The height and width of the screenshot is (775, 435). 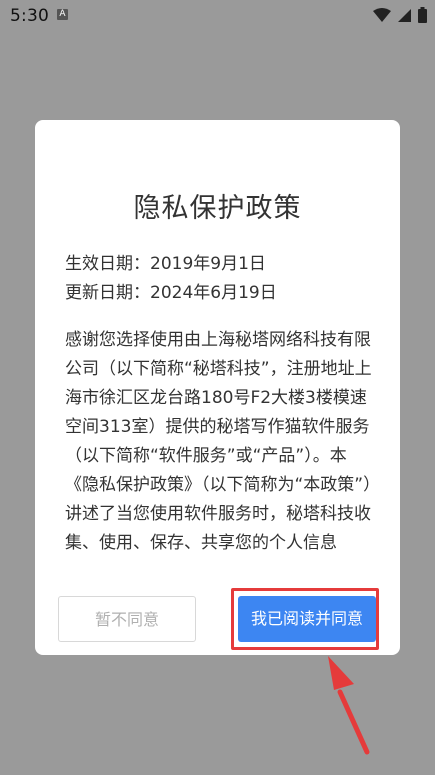 I want to click on accept-highlight-box, so click(x=305, y=619).